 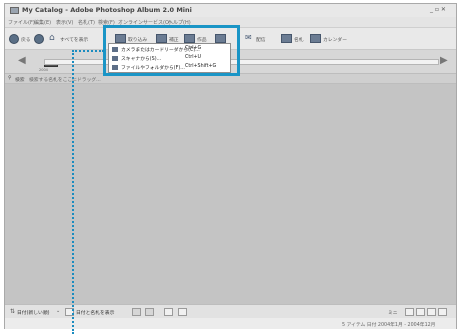 I want to click on status-text: 5 アイテム 日付 2004年1月 - 2004年12月, so click(x=389, y=325).